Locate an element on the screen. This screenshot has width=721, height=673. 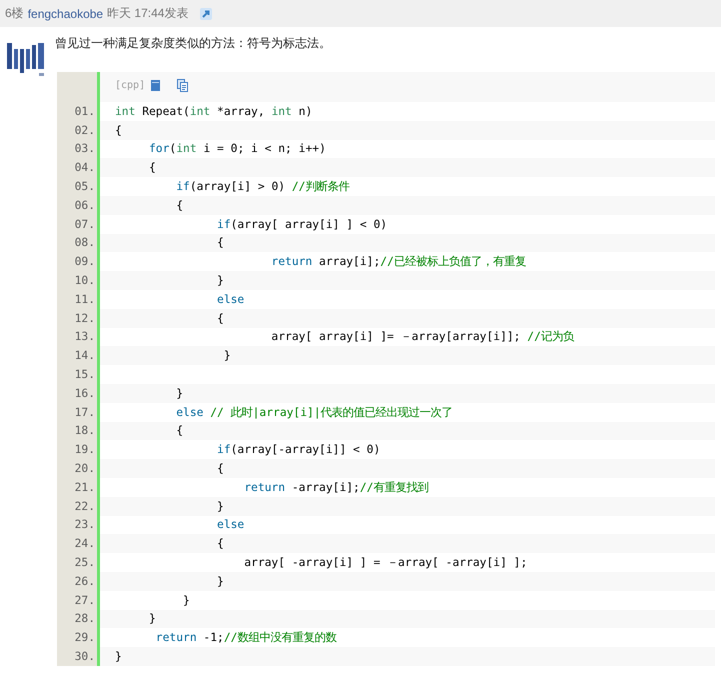
line-number: 28. is located at coordinates (84, 619).